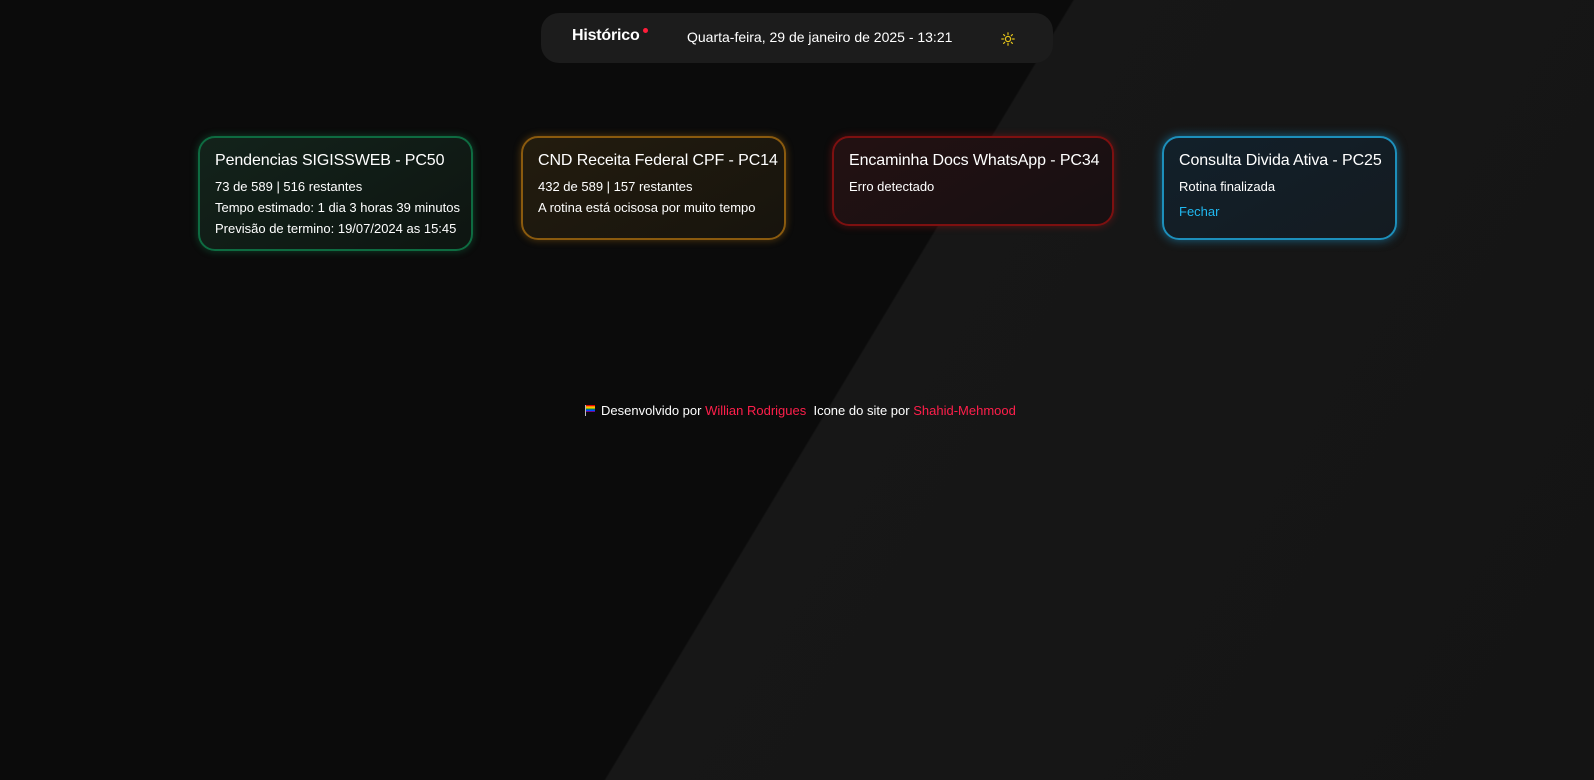 The image size is (1594, 780). Describe the element at coordinates (647, 207) in the screenshot. I see `idle-warning-text: A rotina está ocisosa por muito tempo` at that location.